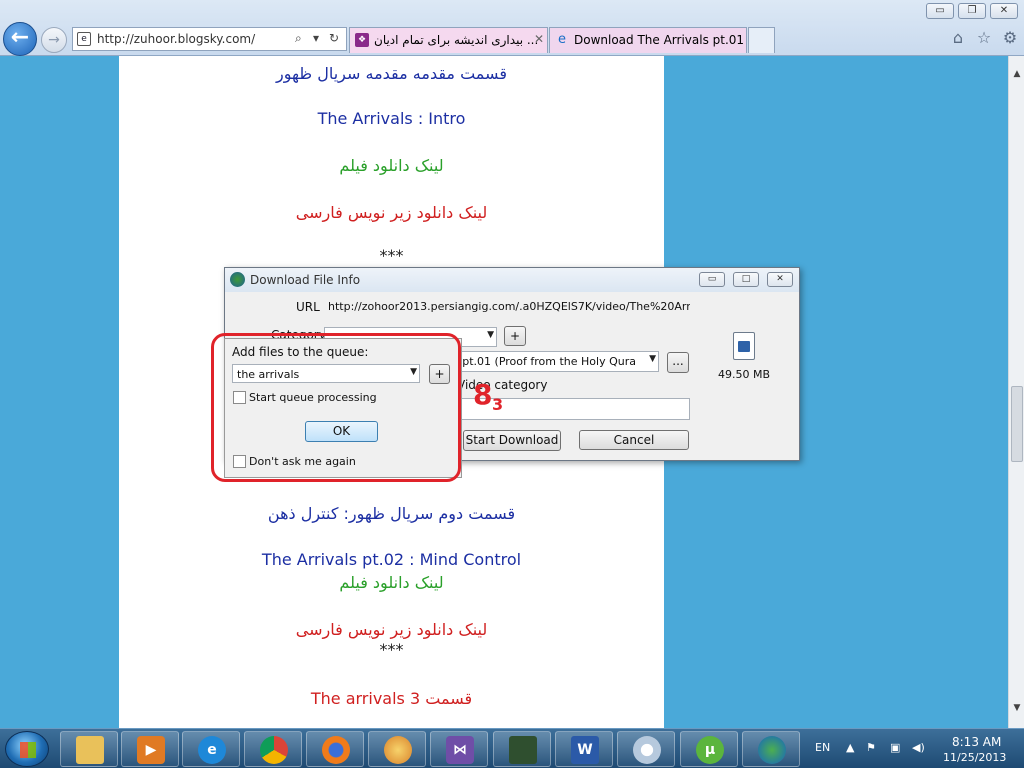  Describe the element at coordinates (744, 346) in the screenshot. I see `file-type-icon` at that location.